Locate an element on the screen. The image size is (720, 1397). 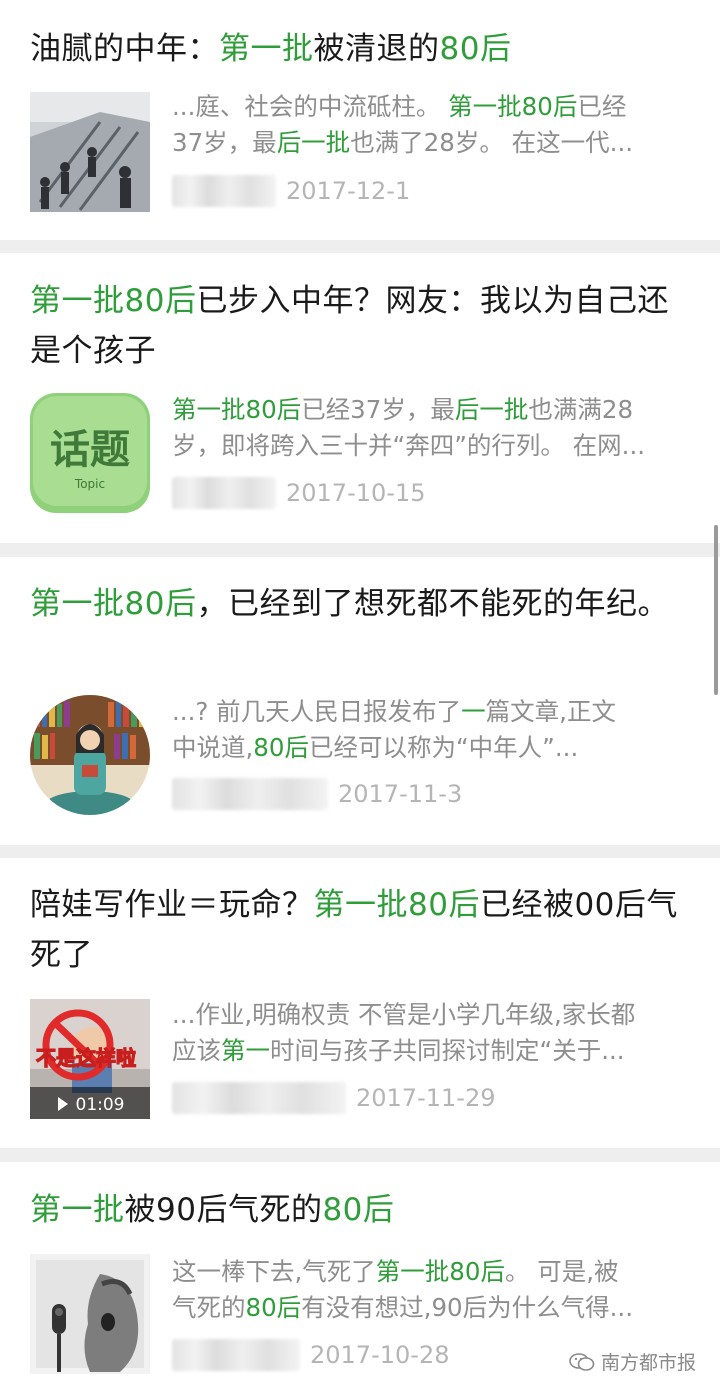
snippet-line: ...作业,明确权责 不管是小学几年级,家长都 is located at coordinates (431, 1015).